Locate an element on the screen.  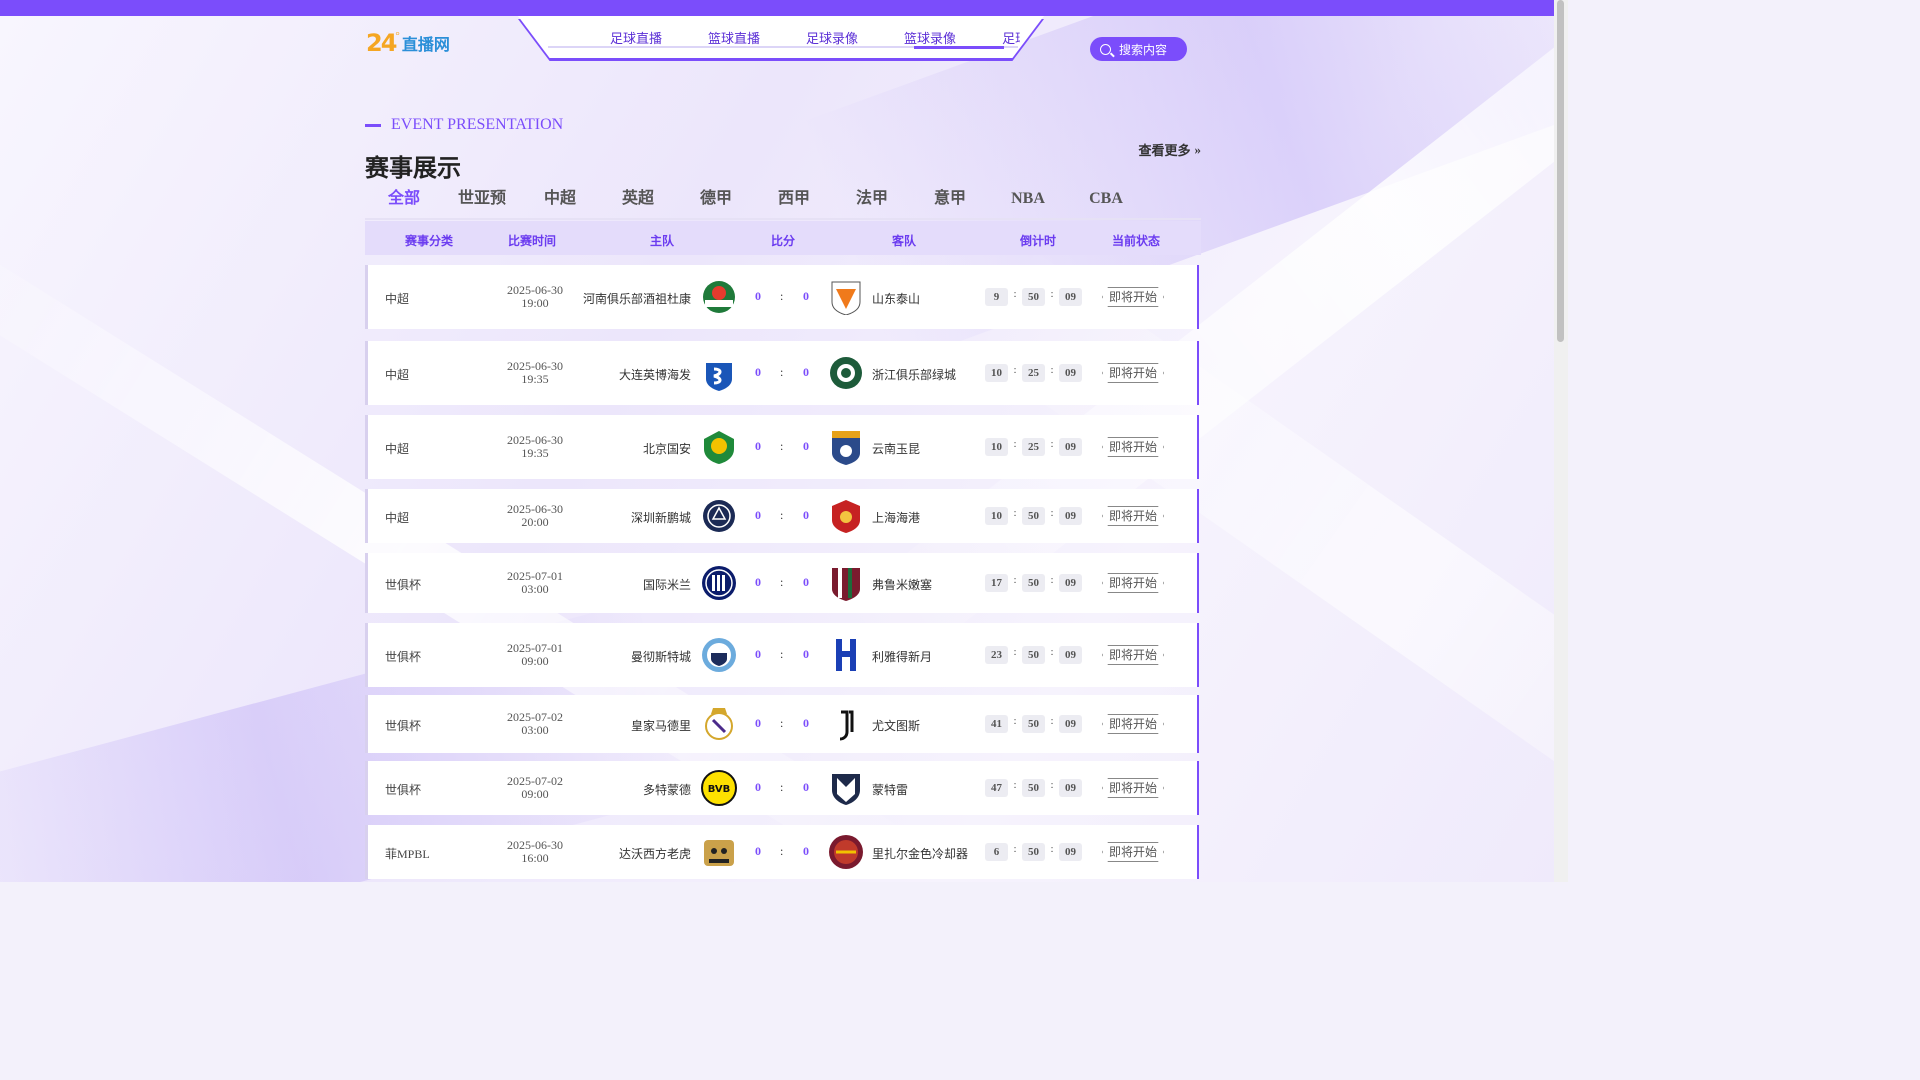
row-home-team: 北京国安 is located at coordinates (667, 448).